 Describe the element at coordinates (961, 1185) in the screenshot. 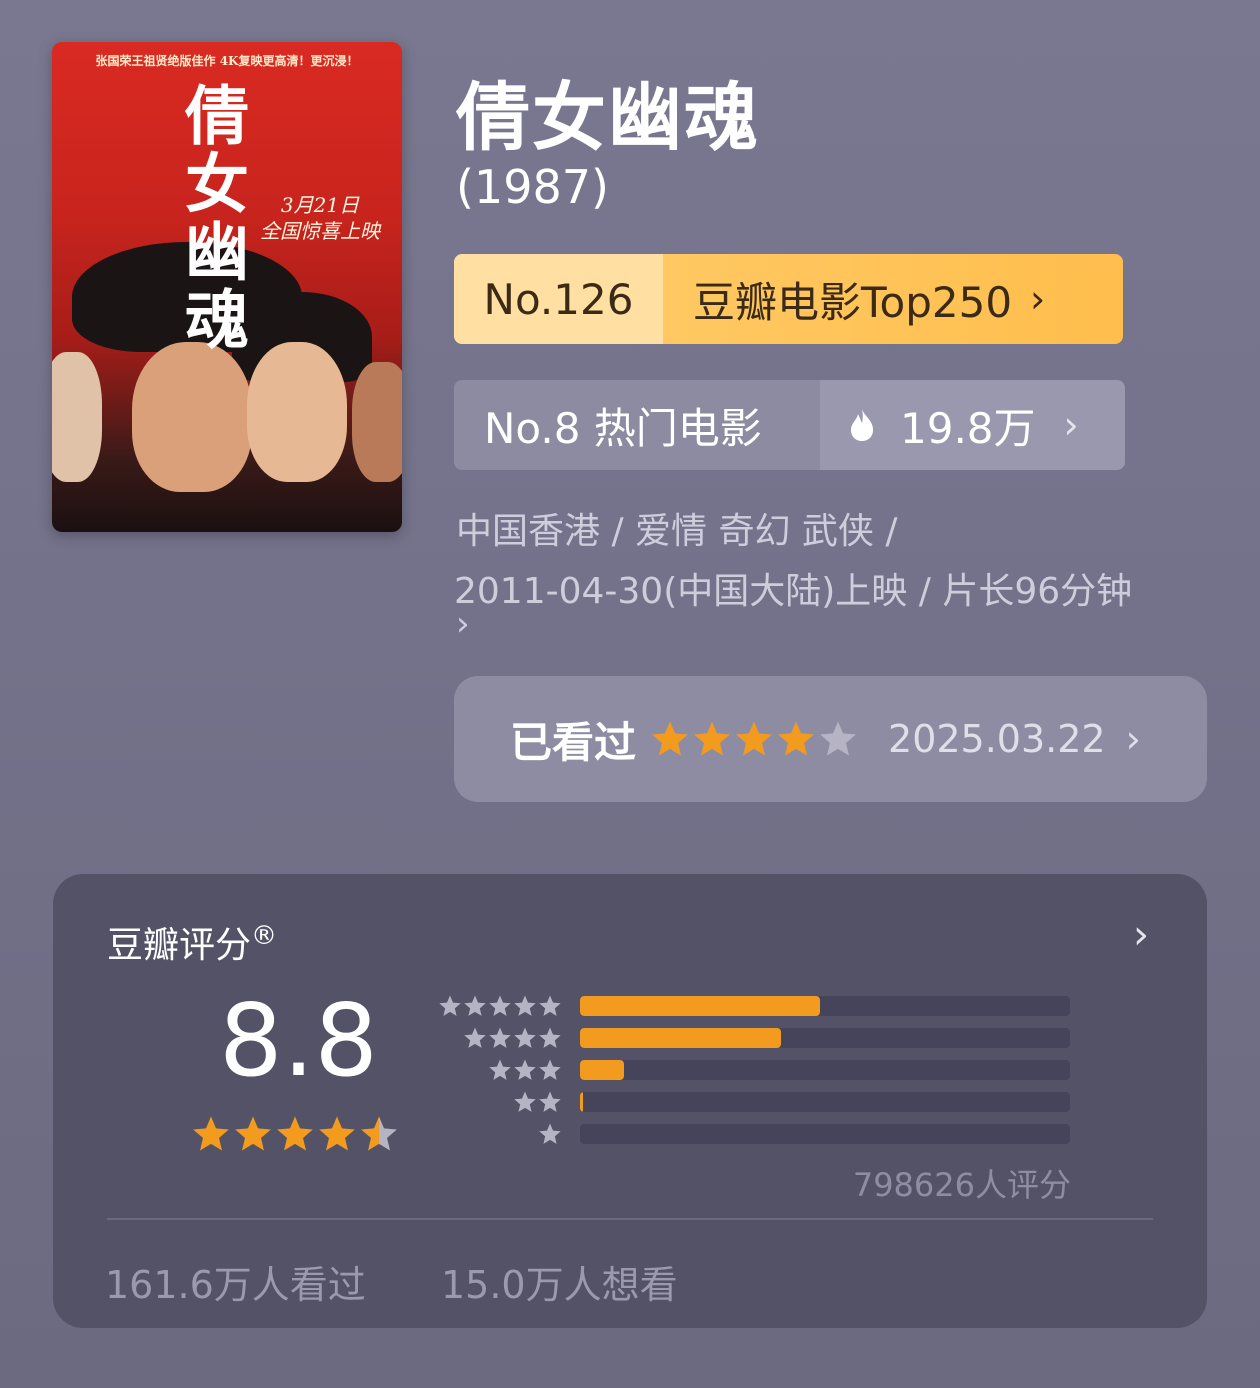

I see `rating-count: 798626人评分` at that location.